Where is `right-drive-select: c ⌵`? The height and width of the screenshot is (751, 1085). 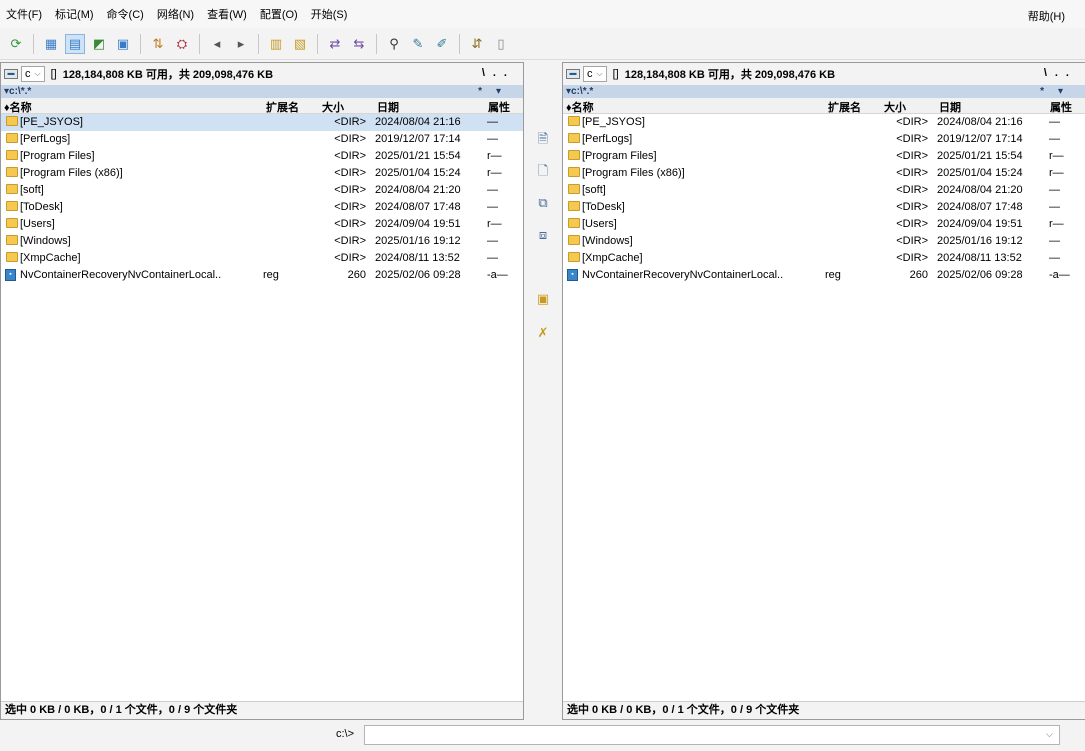
right-drive-select: c ⌵ is located at coordinates (595, 74).